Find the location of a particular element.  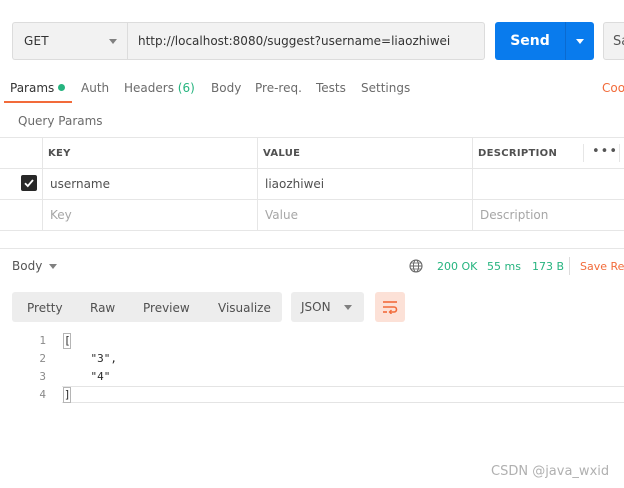

divider is located at coordinates (569, 266).